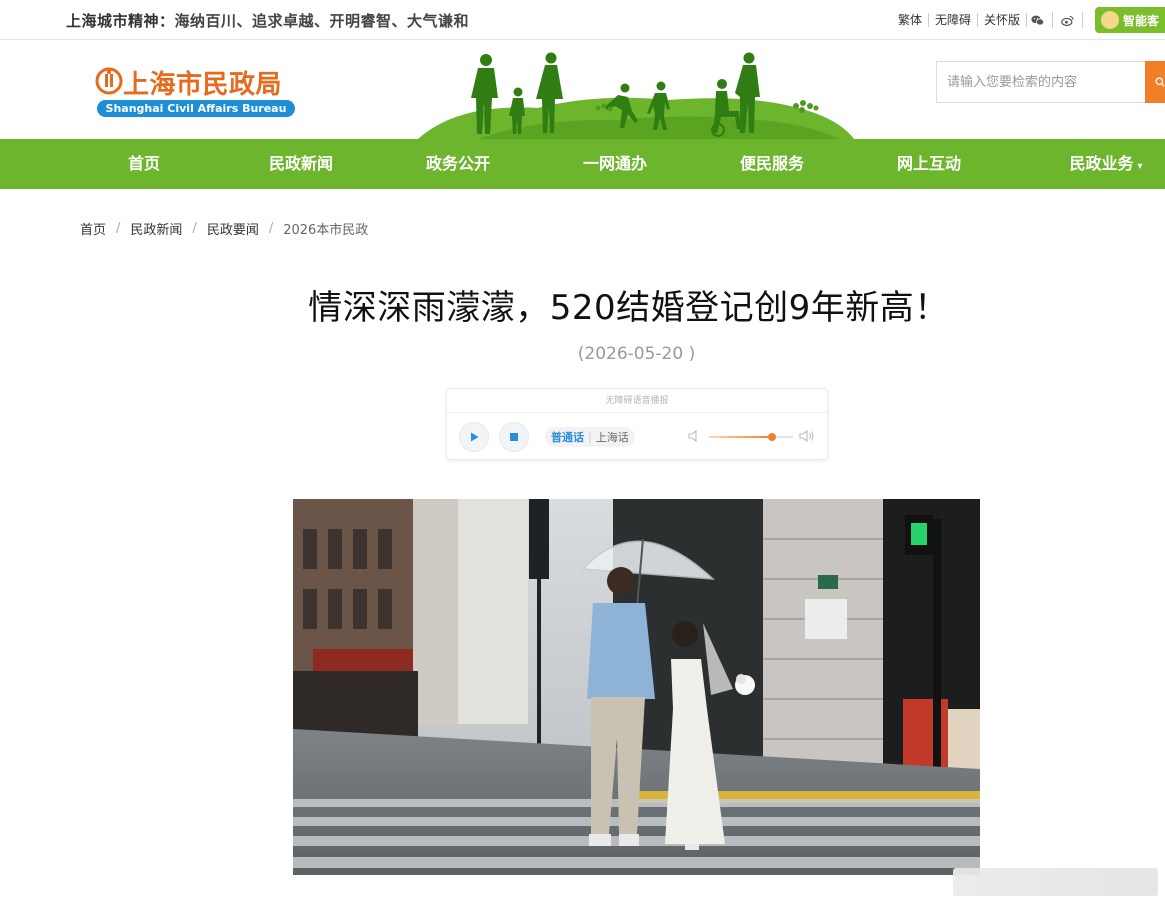 The image size is (1165, 908). I want to click on play-icon, so click(475, 437).